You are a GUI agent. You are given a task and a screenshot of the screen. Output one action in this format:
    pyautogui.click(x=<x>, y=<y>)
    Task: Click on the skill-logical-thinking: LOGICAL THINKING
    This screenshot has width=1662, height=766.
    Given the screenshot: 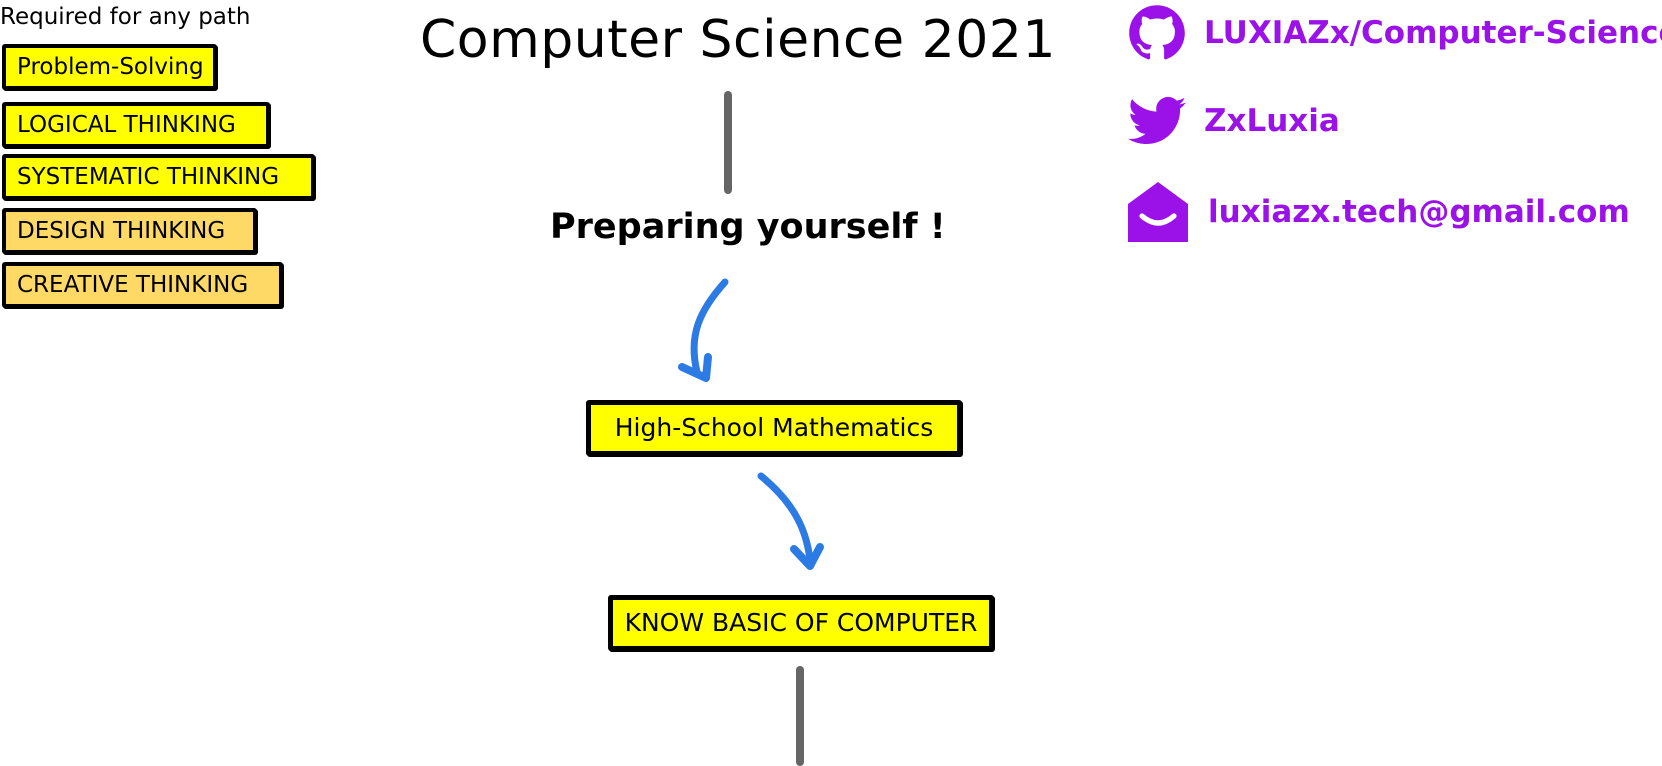 What is the action you would take?
    pyautogui.click(x=136, y=125)
    